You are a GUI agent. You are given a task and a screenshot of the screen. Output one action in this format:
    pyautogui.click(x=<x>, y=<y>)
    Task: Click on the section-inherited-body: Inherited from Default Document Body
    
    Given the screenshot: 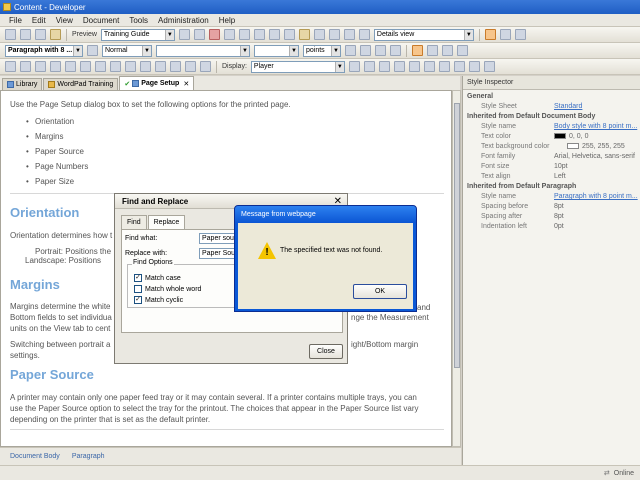 What is the action you would take?
    pyautogui.click(x=531, y=116)
    